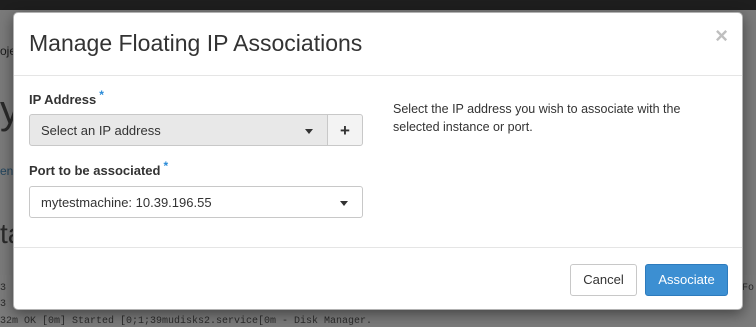 The image size is (756, 327). Describe the element at coordinates (747, 288) in the screenshot. I see `console-line-right: Fo` at that location.